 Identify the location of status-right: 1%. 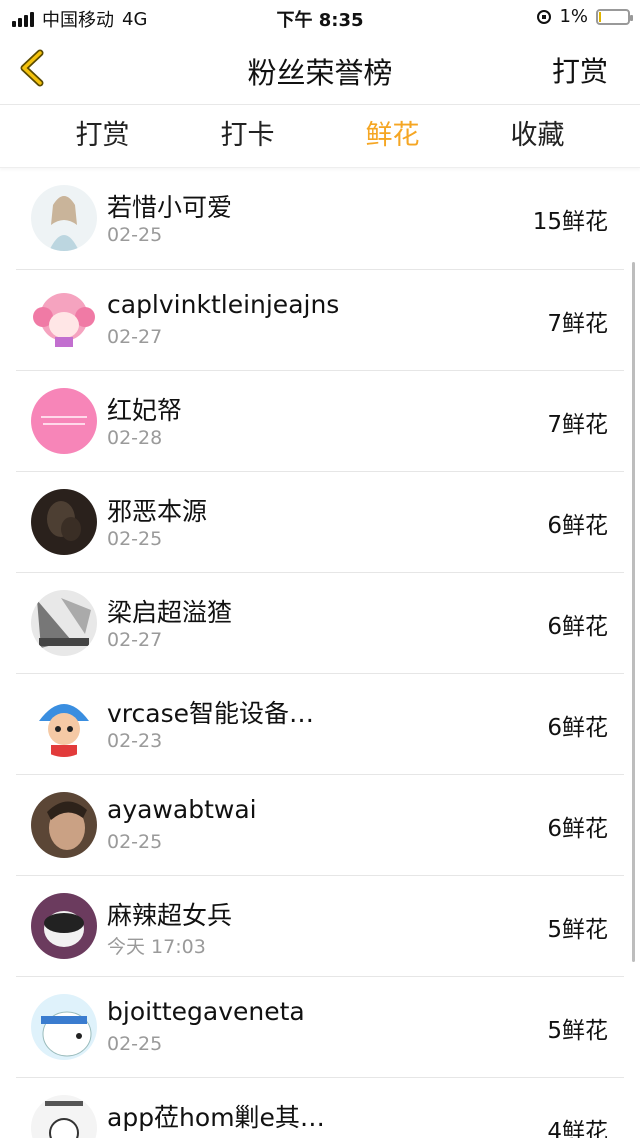
(585, 16).